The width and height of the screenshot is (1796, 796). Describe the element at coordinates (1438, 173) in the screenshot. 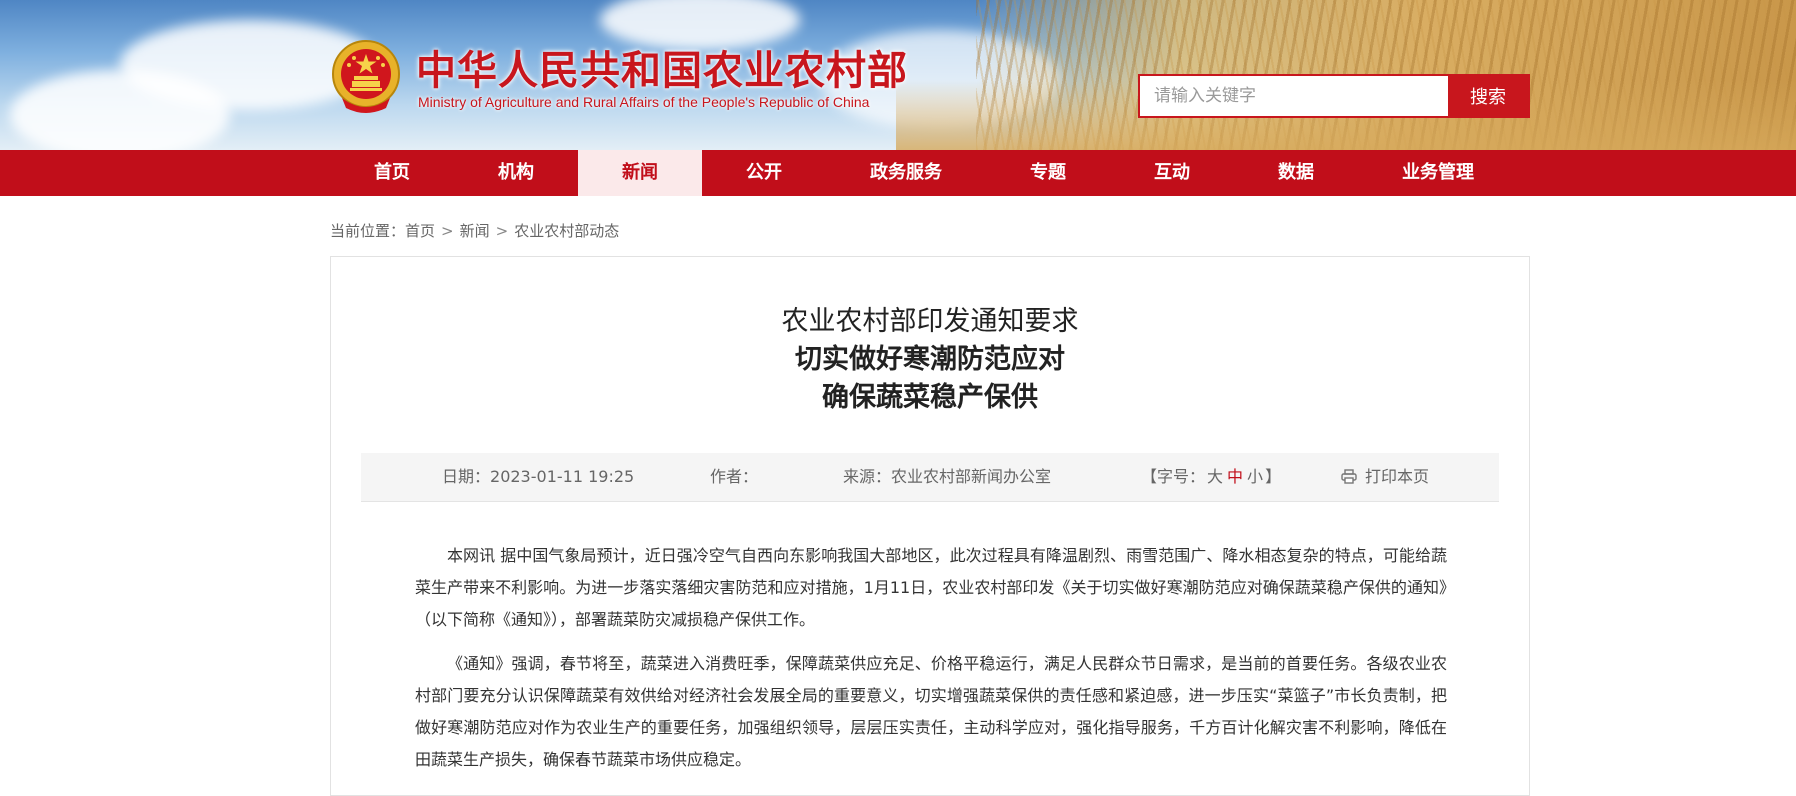

I see `nav-item-business: 业务管理` at that location.